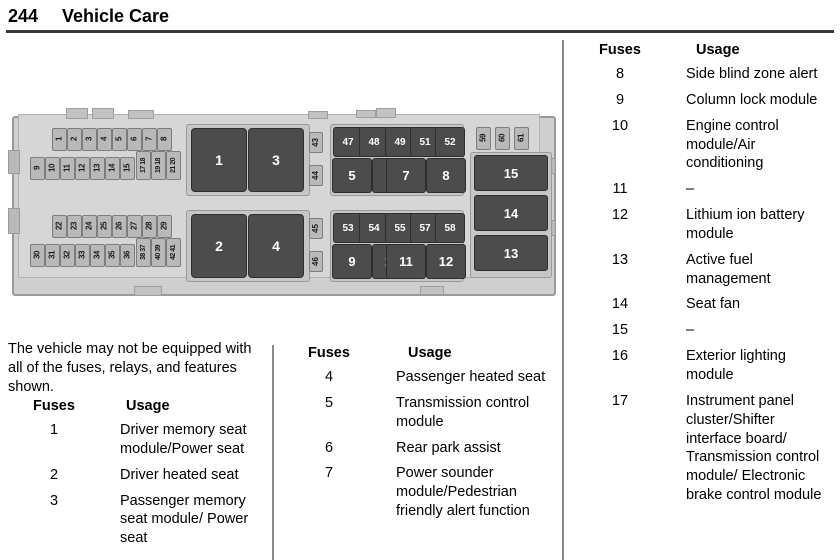 The width and height of the screenshot is (840, 560). I want to click on fuse-number: 9, so click(620, 99).